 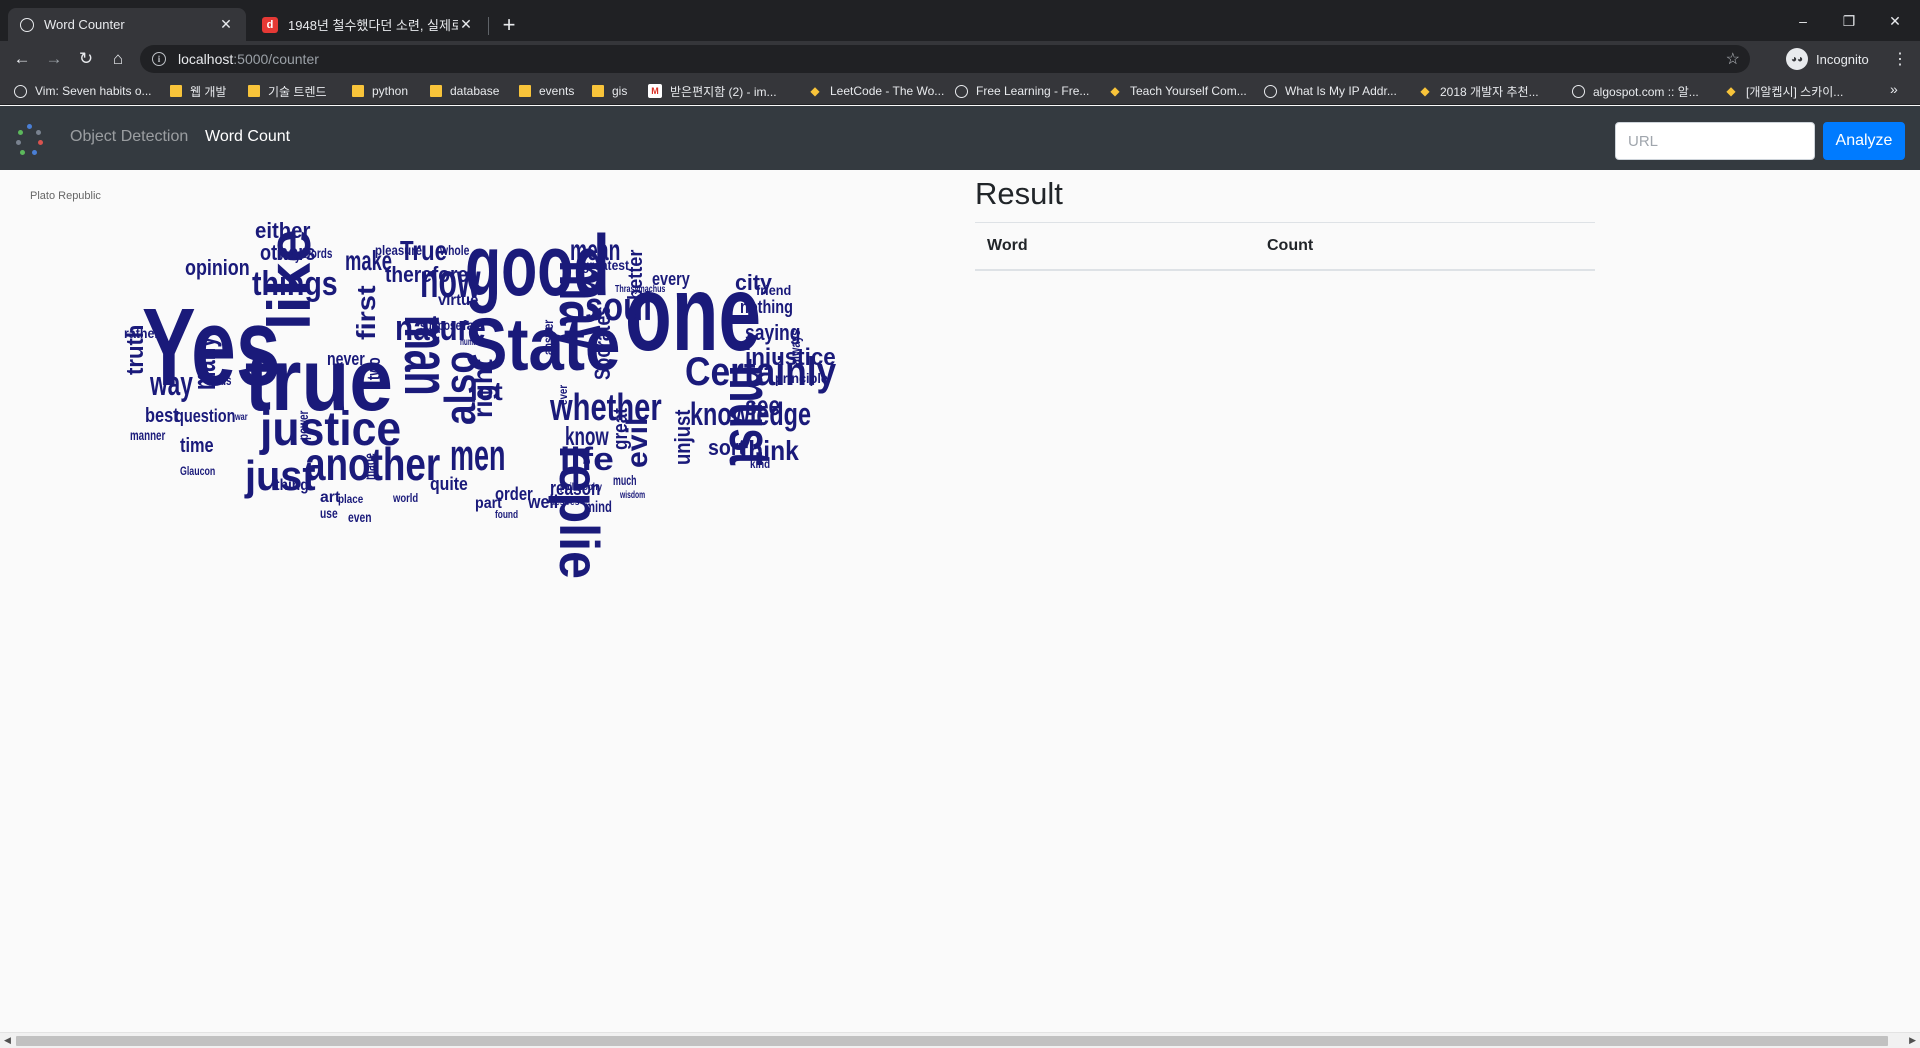 I want to click on tab-word-counter: Word Counter ✕, so click(x=127, y=24).